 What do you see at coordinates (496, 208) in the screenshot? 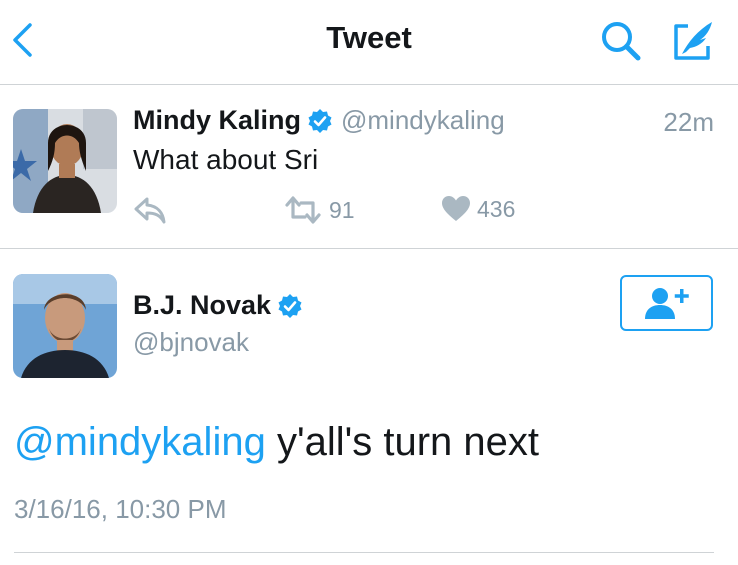
I see `like-count: 436` at bounding box center [496, 208].